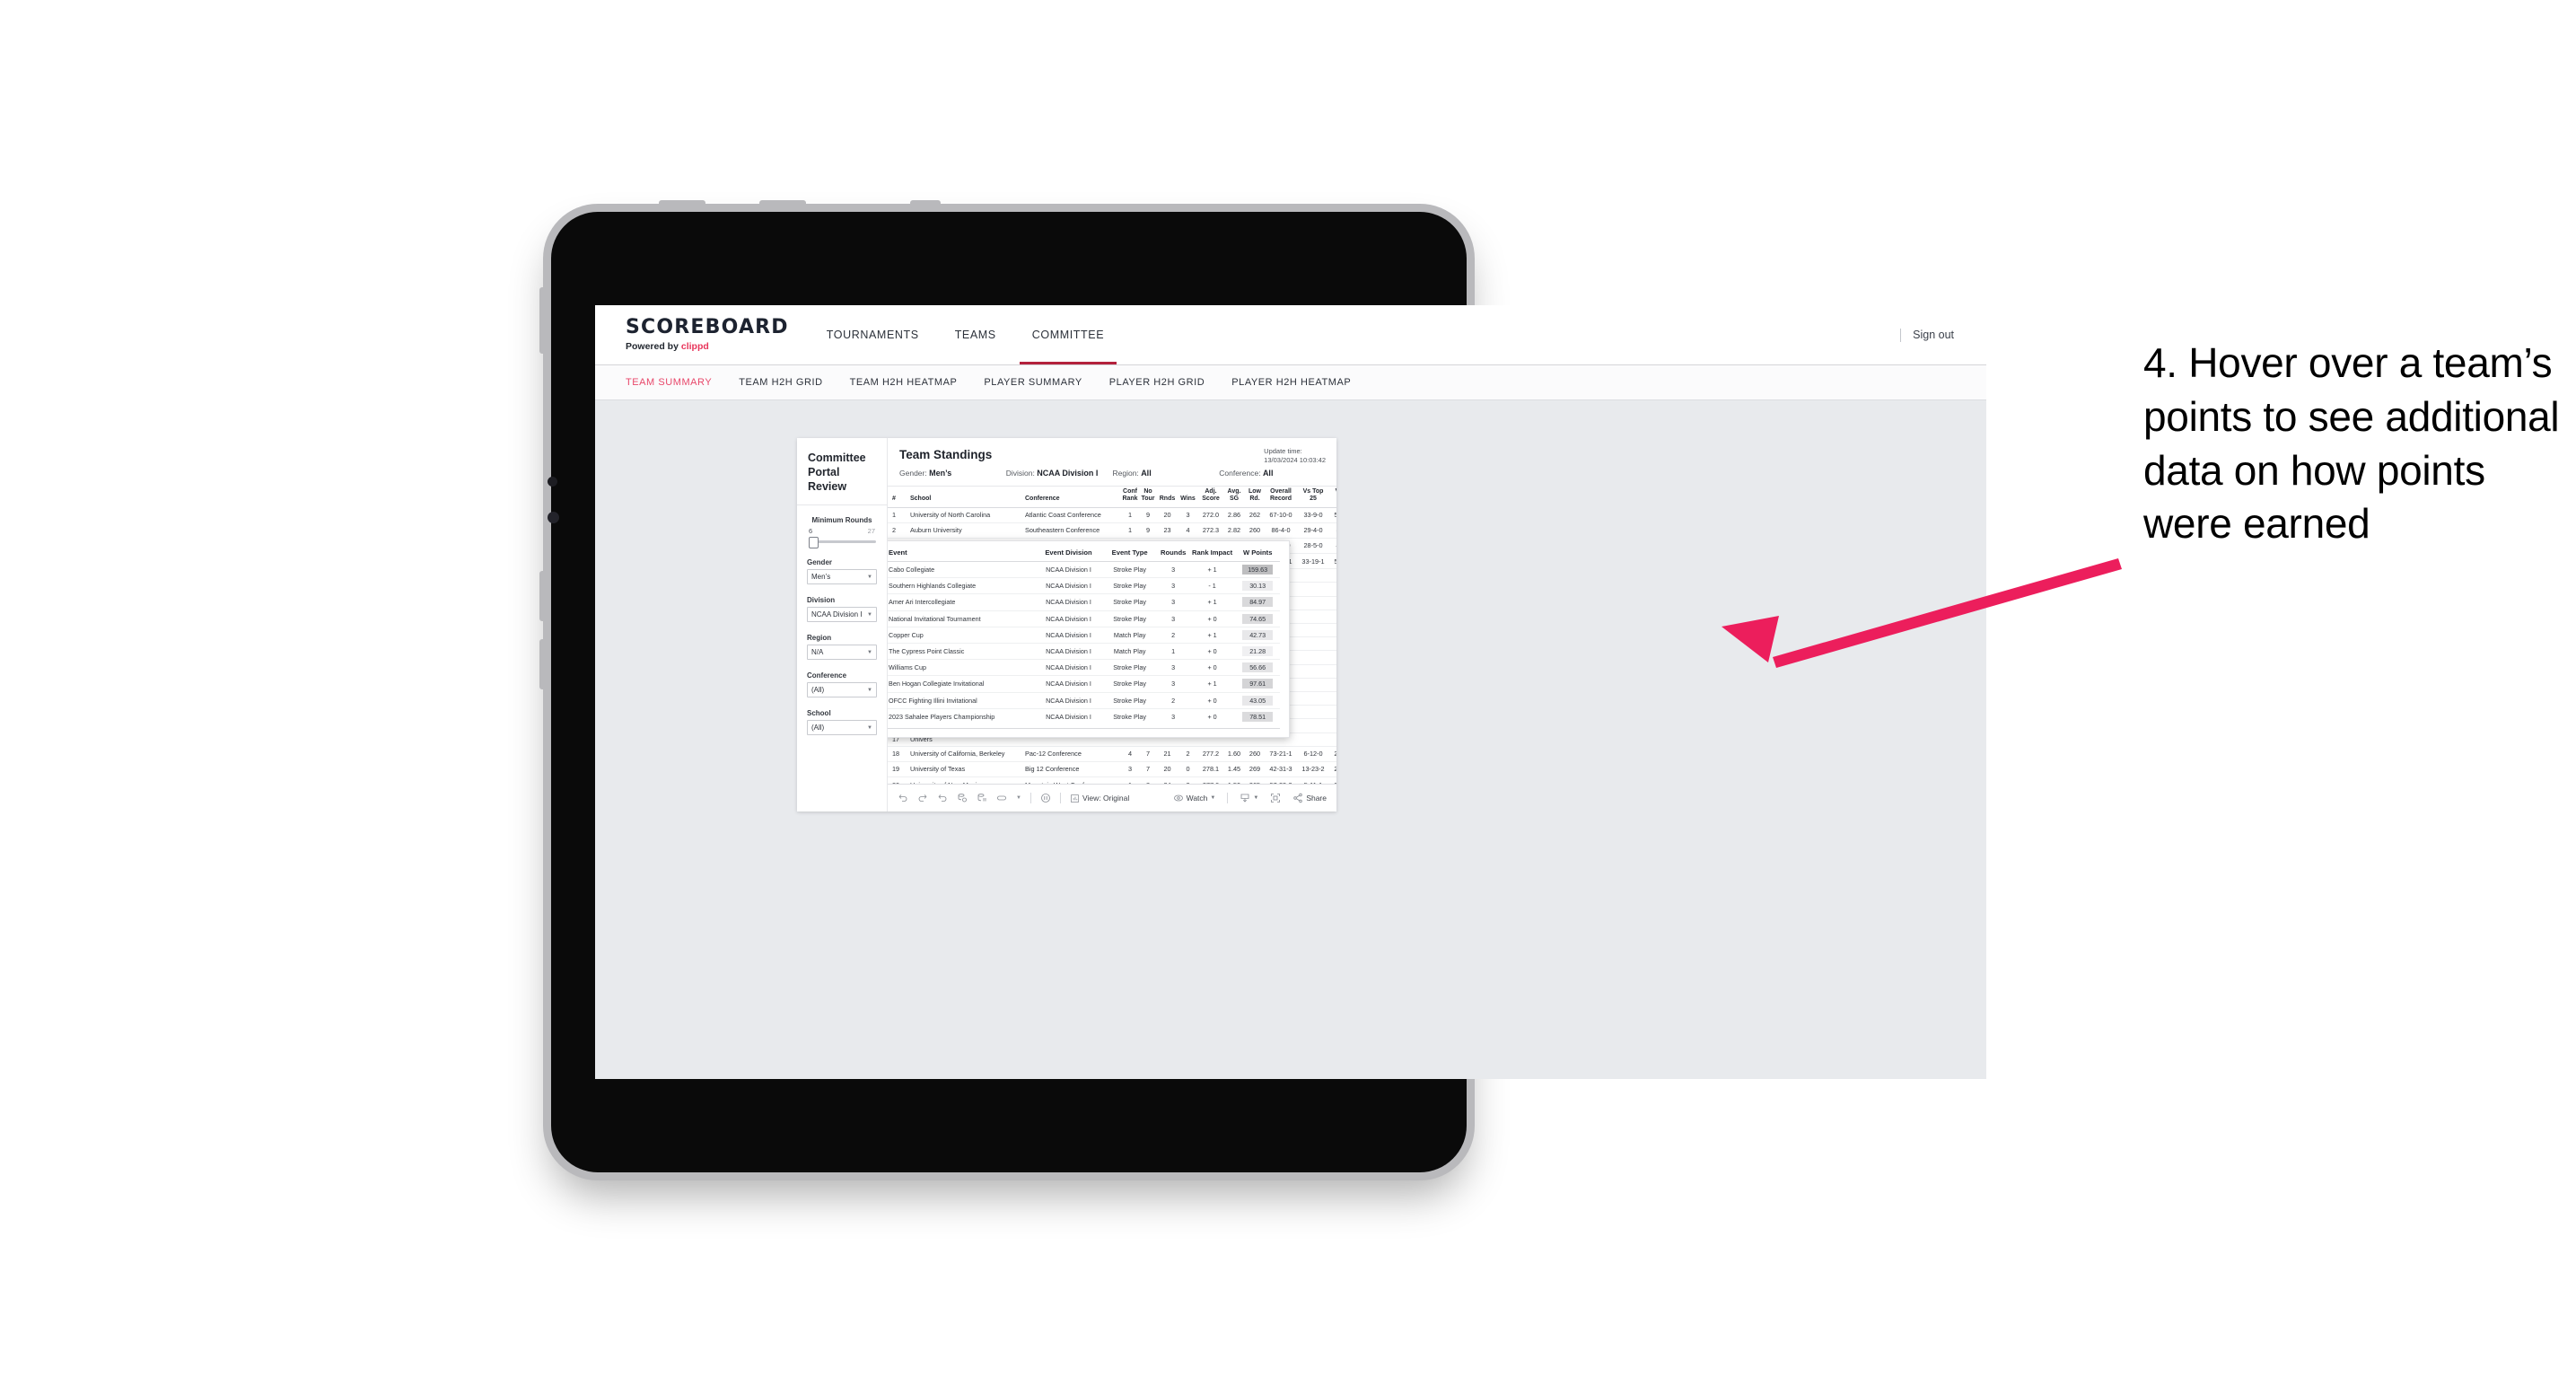 The height and width of the screenshot is (1386, 2576). I want to click on nav-item-tournaments: TOURNAMENTS, so click(873, 334).